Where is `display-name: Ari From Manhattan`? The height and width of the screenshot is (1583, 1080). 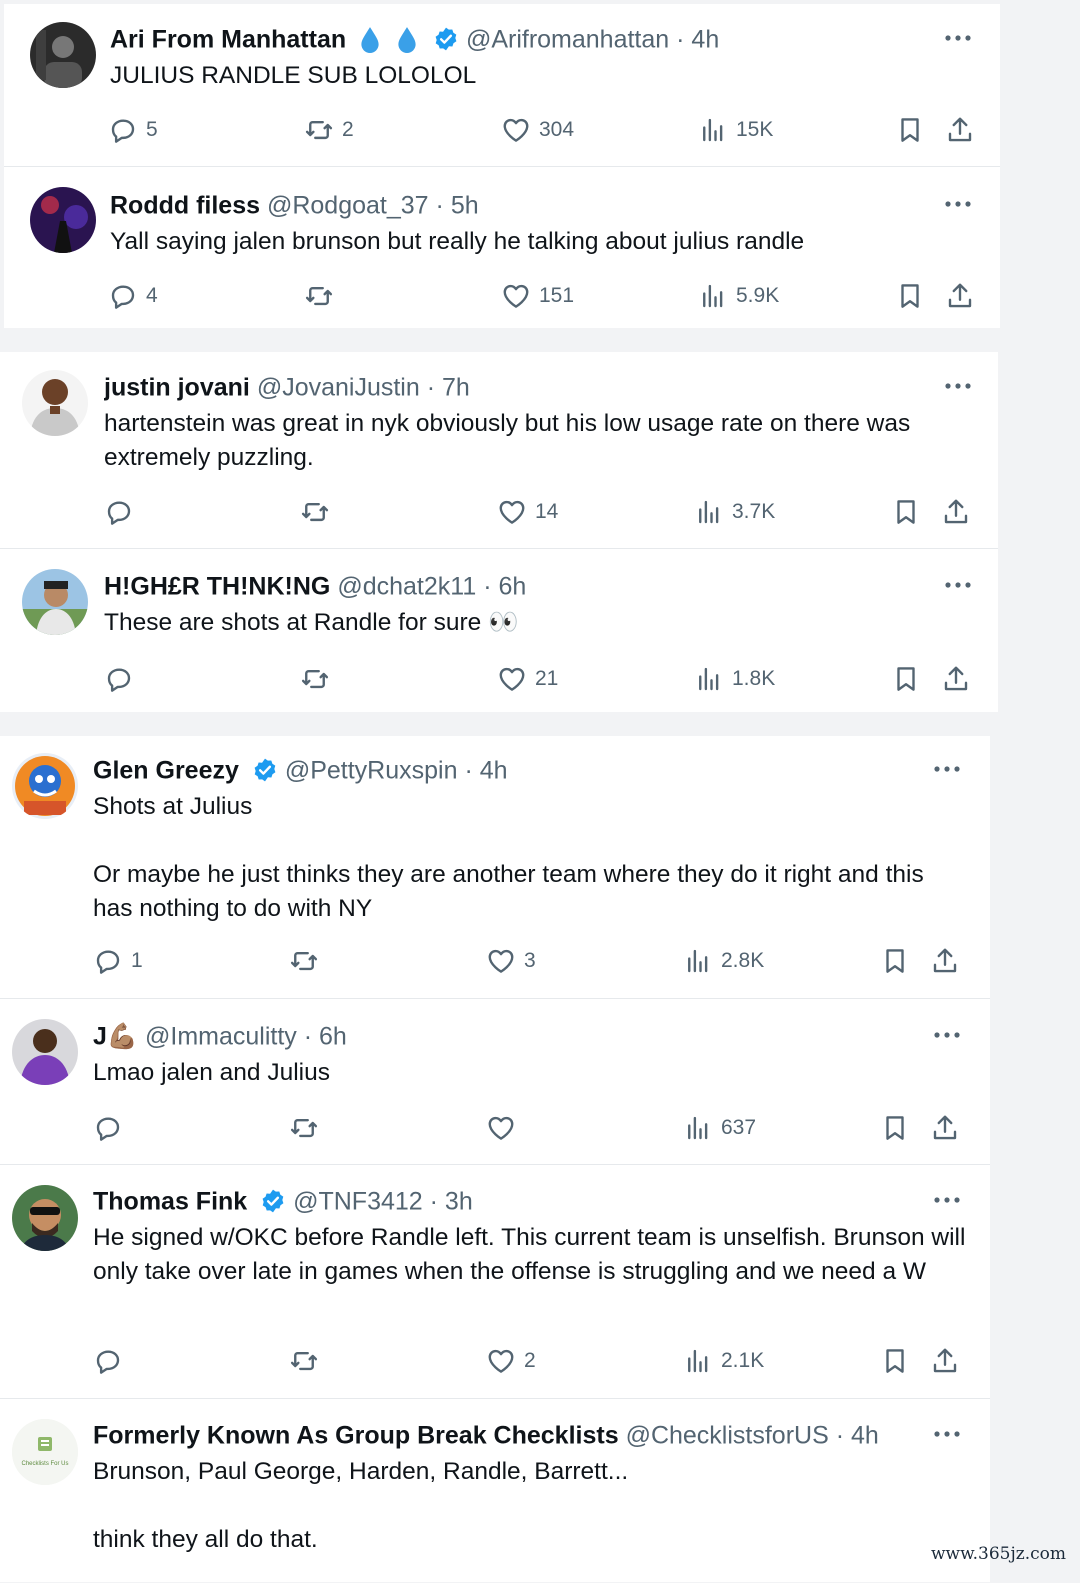
display-name: Ari From Manhattan is located at coordinates (228, 39).